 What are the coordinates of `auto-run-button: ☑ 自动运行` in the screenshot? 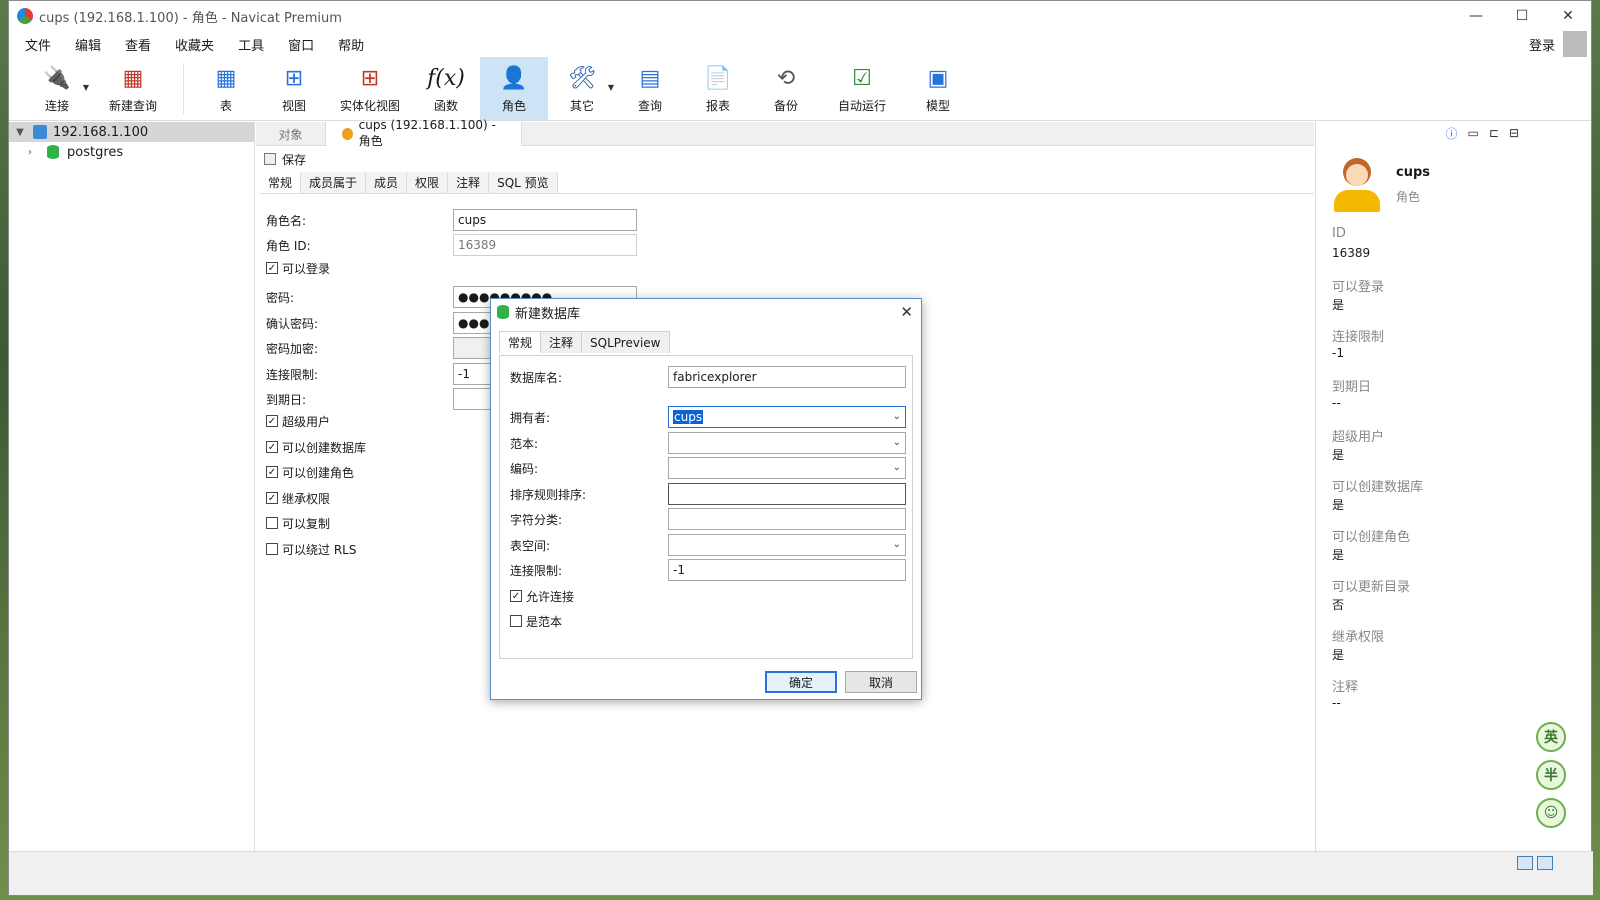 It's located at (862, 88).